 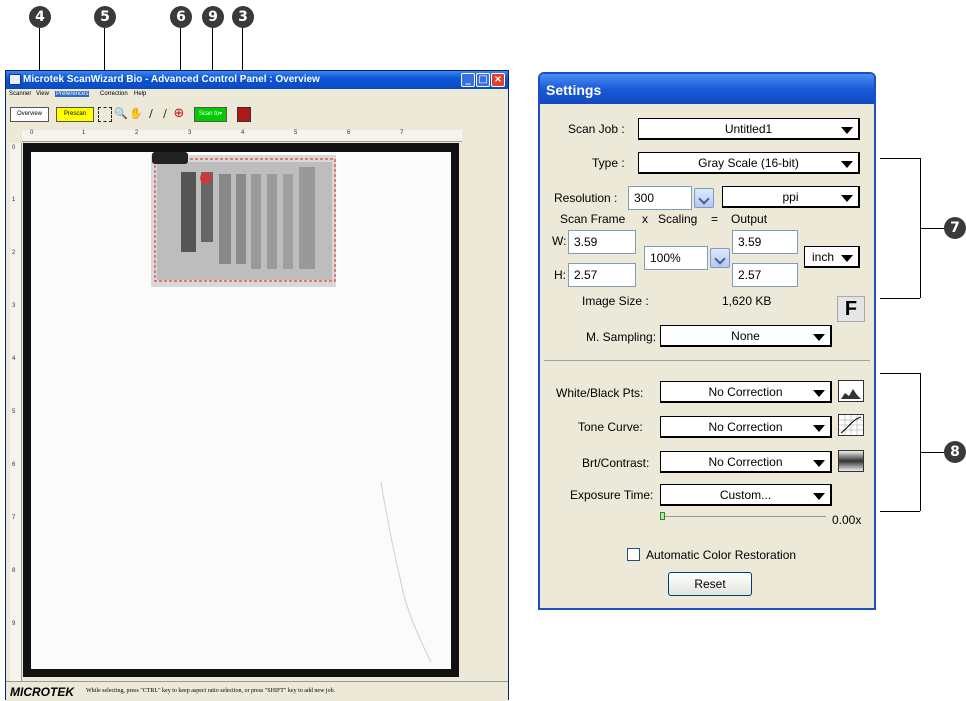 What do you see at coordinates (349, 133) in the screenshot?
I see `ruler-h-label: 6` at bounding box center [349, 133].